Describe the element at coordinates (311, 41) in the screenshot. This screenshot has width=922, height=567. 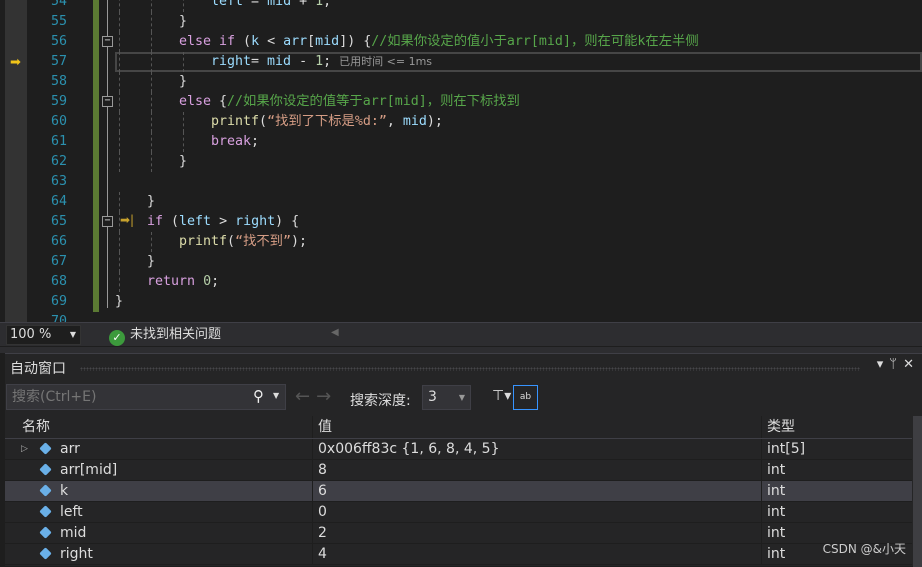
I see `code-token: [` at that location.